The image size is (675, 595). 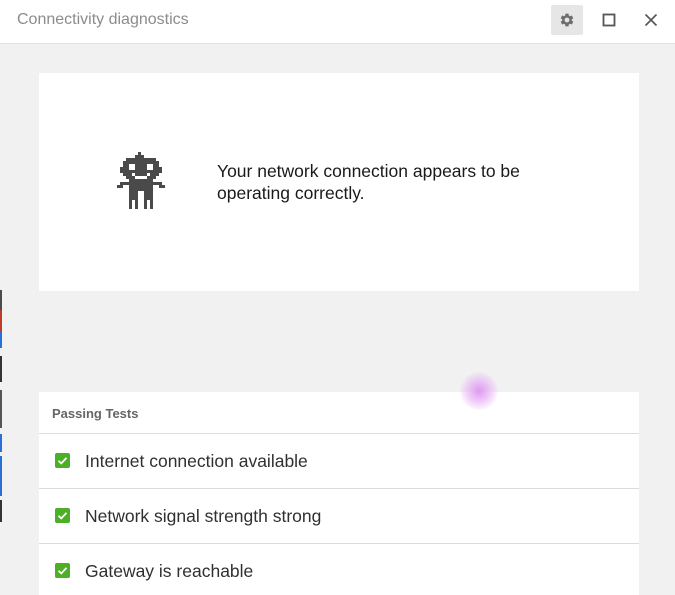 I want to click on test-row: Internet connection available, so click(x=339, y=461).